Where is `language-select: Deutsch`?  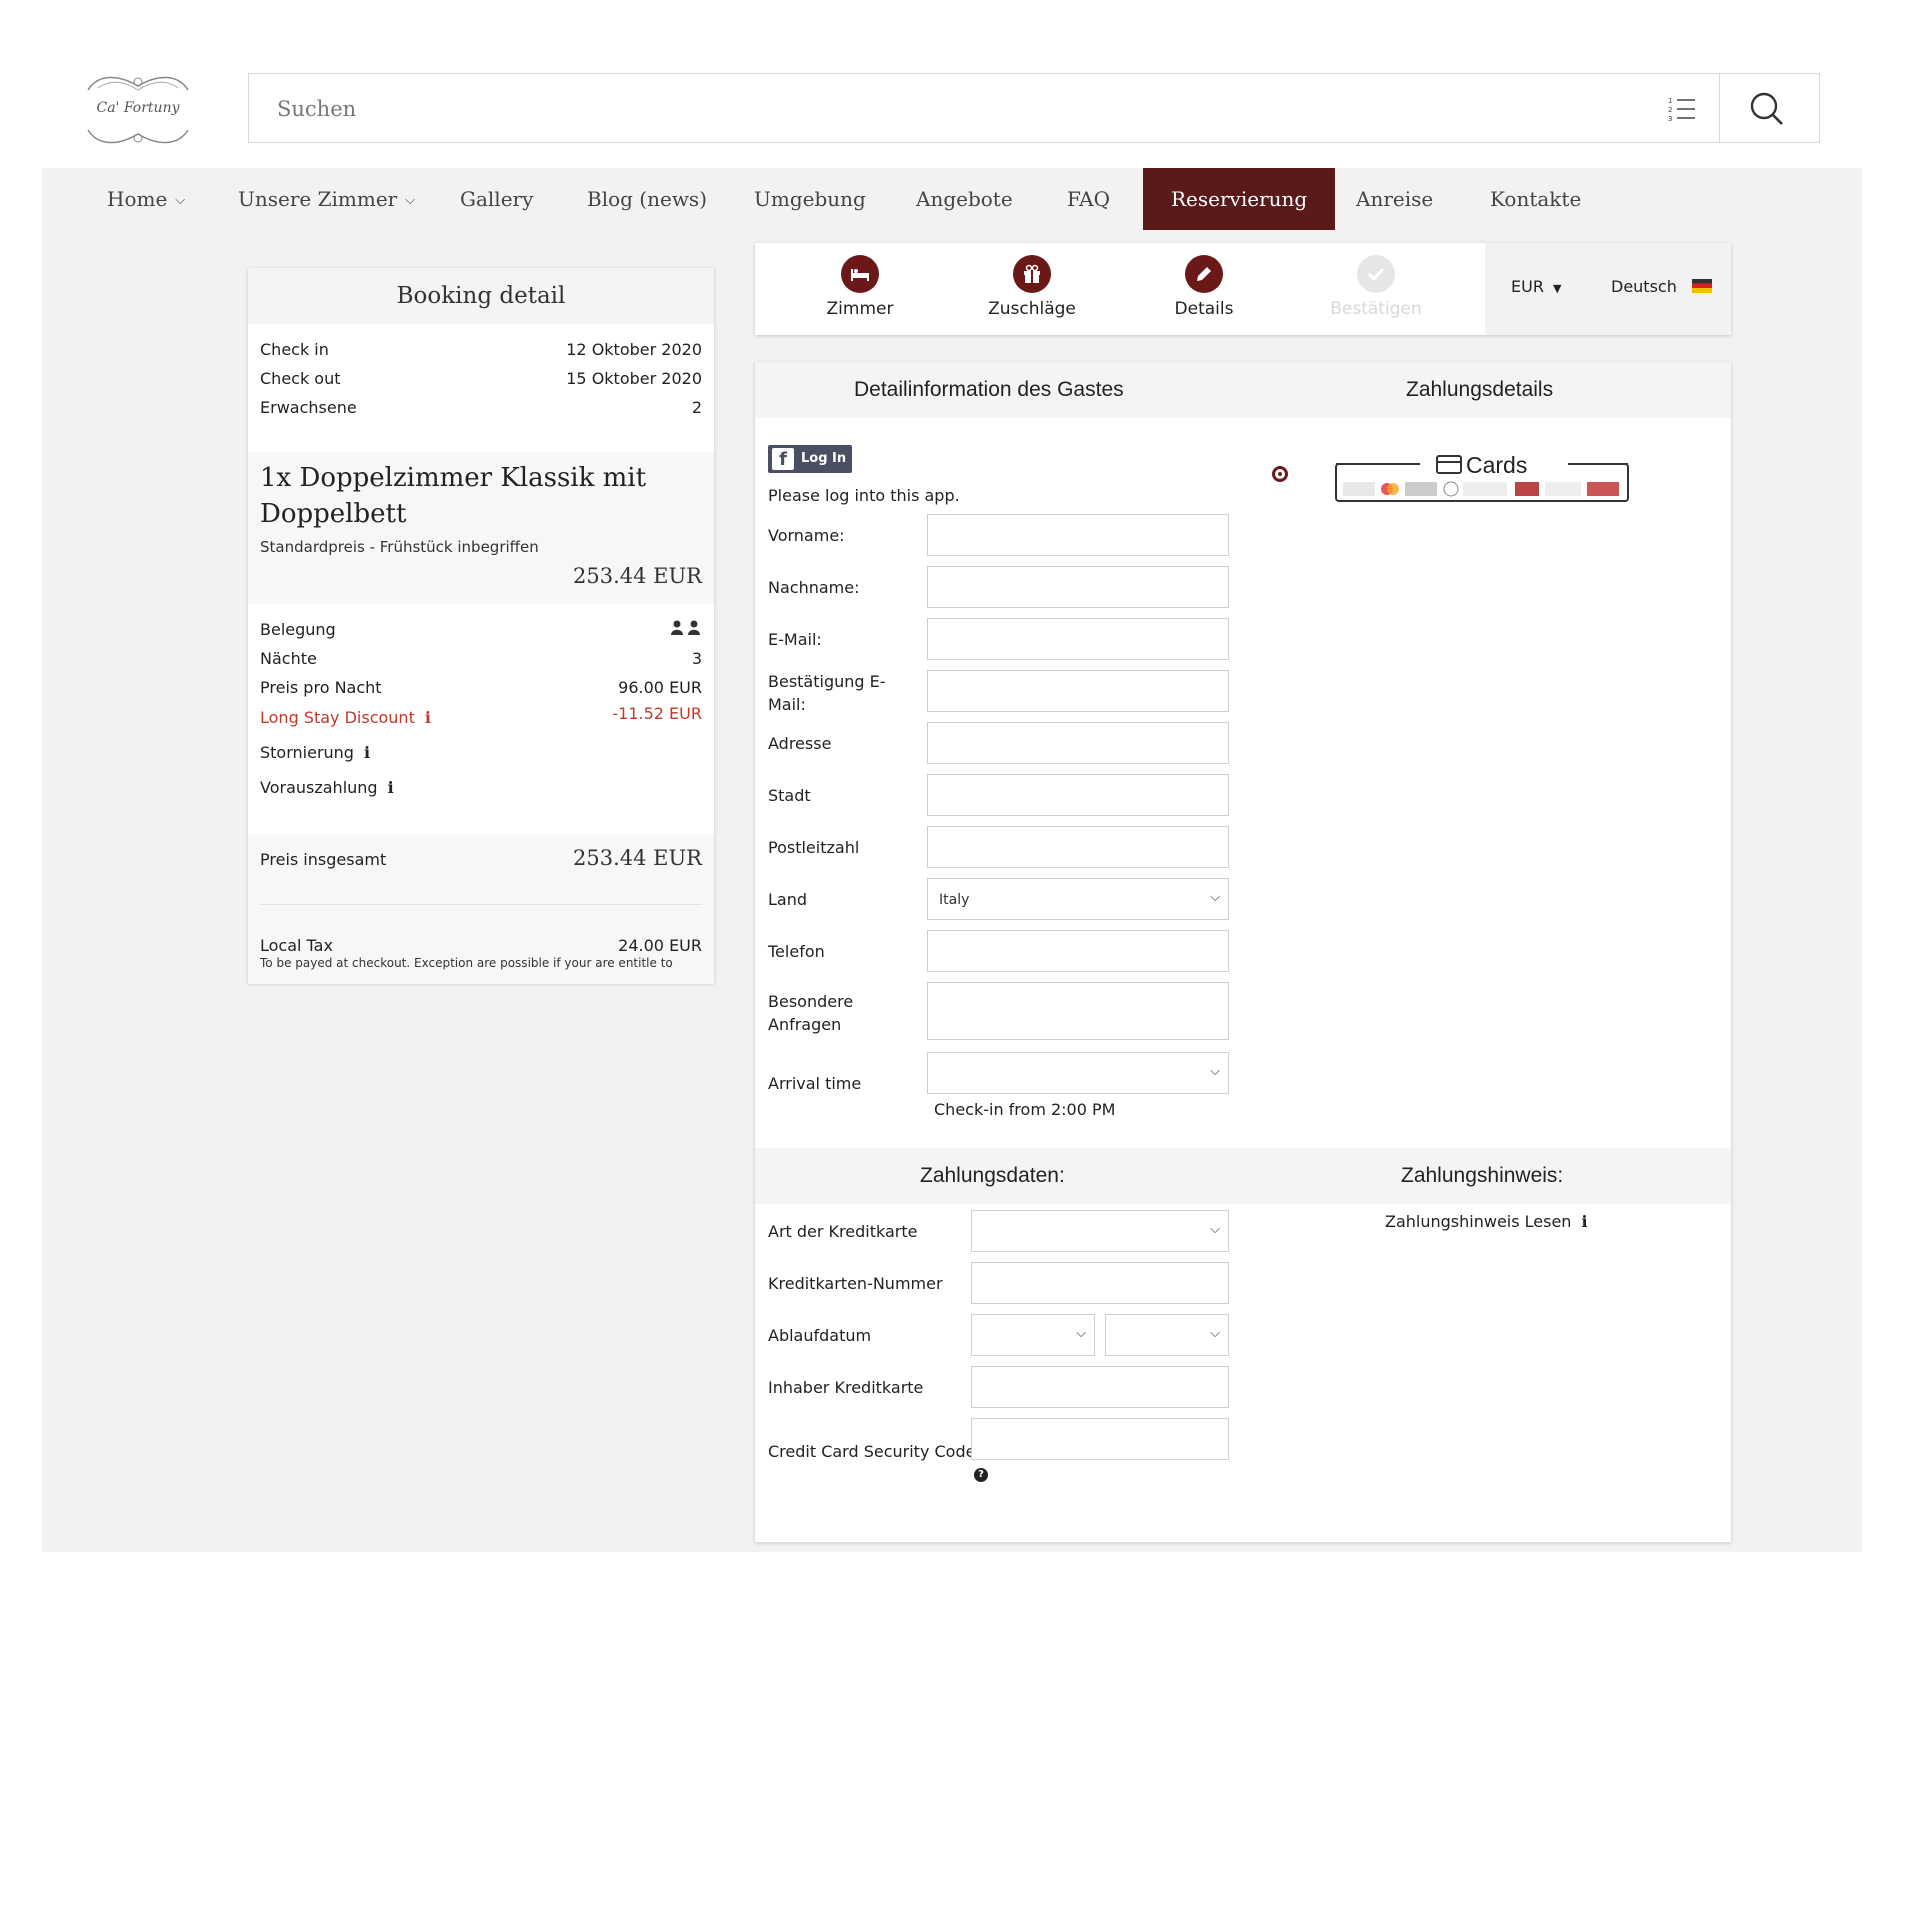
language-select: Deutsch is located at coordinates (1661, 286).